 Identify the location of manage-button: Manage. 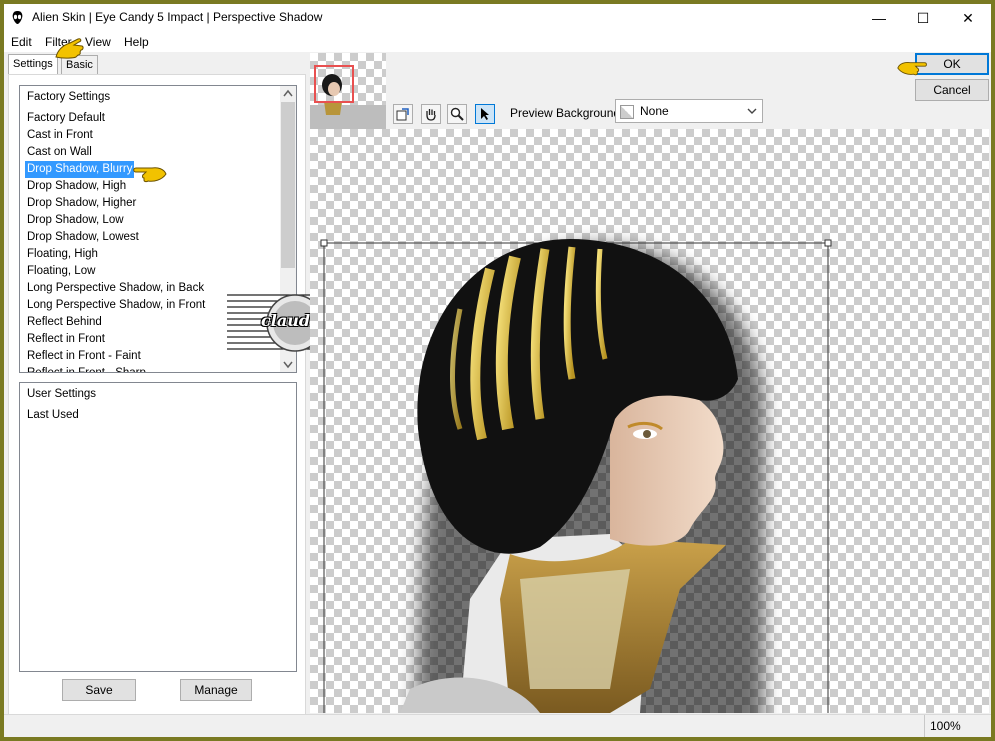
(216, 690).